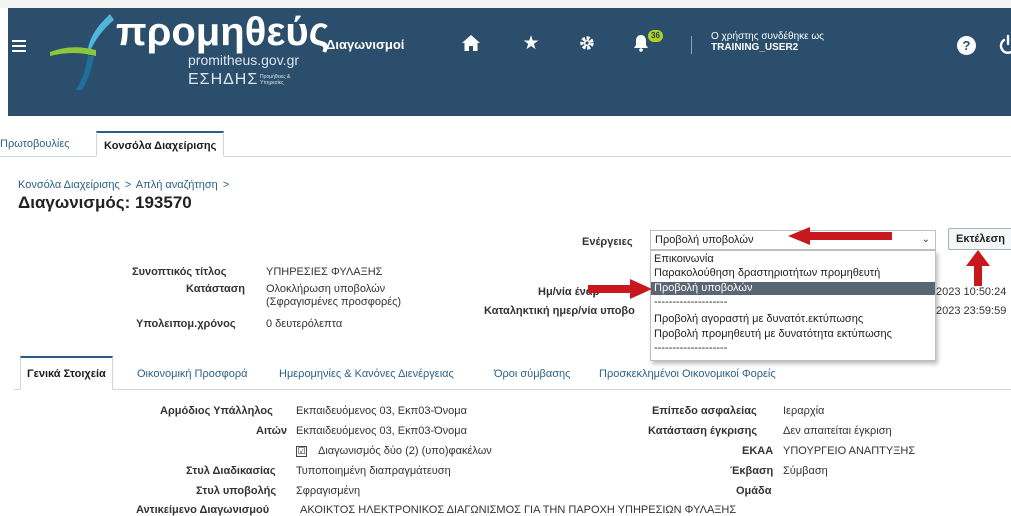  What do you see at coordinates (365, 44) in the screenshot?
I see `app-title: Διαγωνισμοί` at bounding box center [365, 44].